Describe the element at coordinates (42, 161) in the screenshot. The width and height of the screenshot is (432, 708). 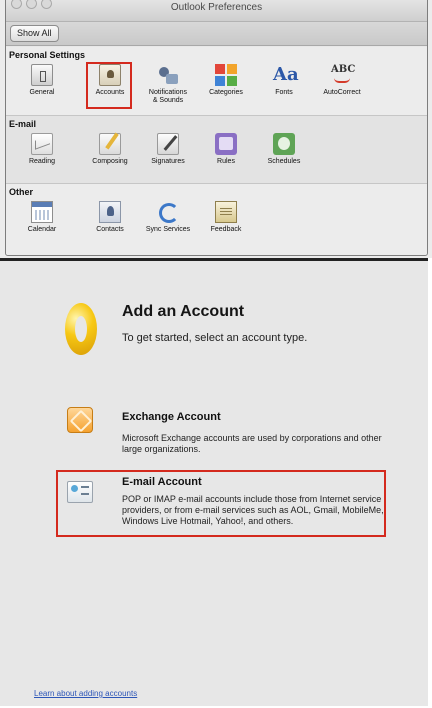
I see `pane-label: Reading` at that location.